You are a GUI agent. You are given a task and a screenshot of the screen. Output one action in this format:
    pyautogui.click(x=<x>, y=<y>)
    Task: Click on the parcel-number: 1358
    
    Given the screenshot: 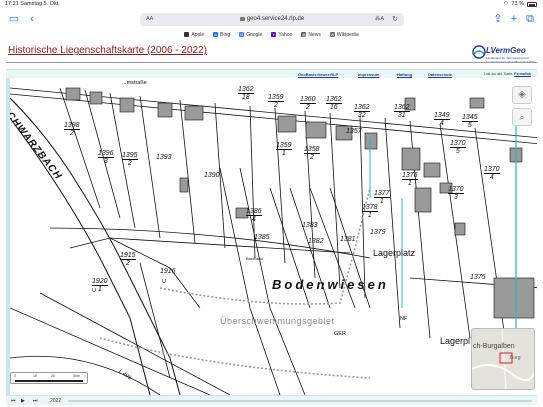 What is the action you would take?
    pyautogui.click(x=312, y=150)
    